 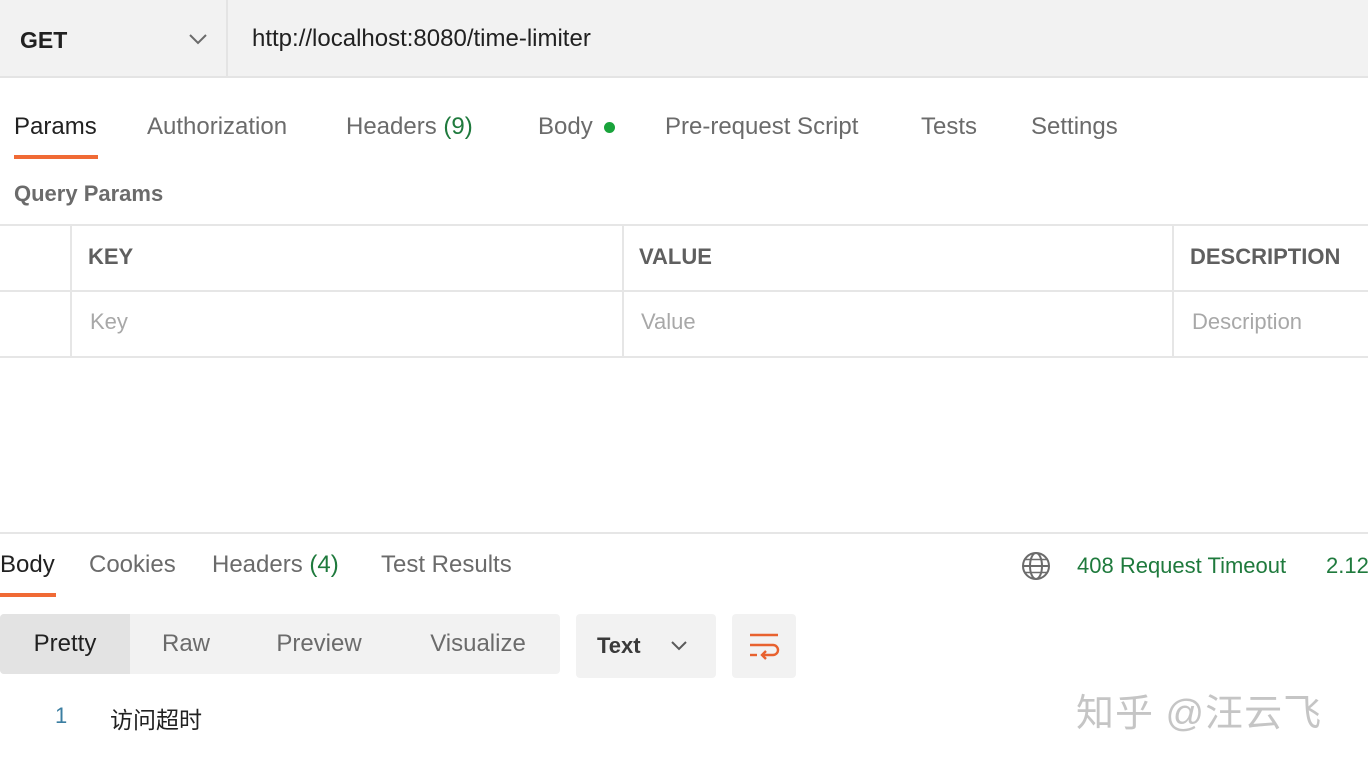 What do you see at coordinates (684, 39) in the screenshot?
I see `request-url-bar: GET http://localhost:8080/time-limiter` at bounding box center [684, 39].